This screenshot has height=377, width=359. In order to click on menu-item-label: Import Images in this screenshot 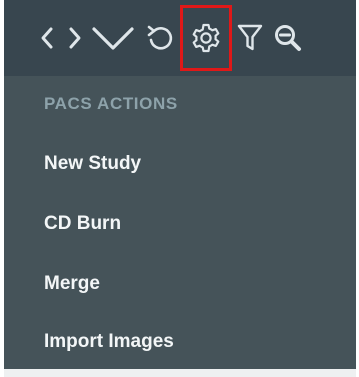, I will do `click(109, 341)`.